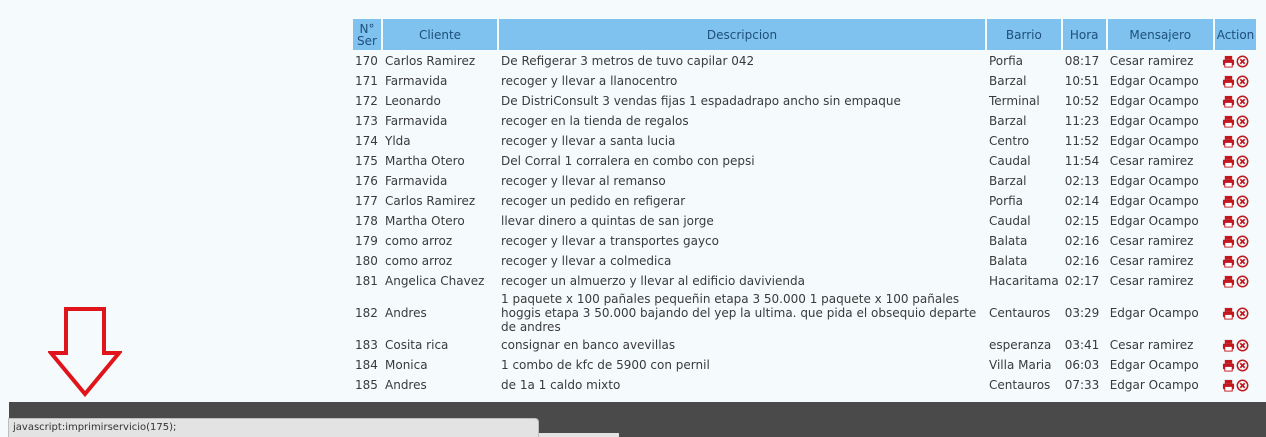  What do you see at coordinates (366, 345) in the screenshot?
I see `cell-num: 183` at bounding box center [366, 345].